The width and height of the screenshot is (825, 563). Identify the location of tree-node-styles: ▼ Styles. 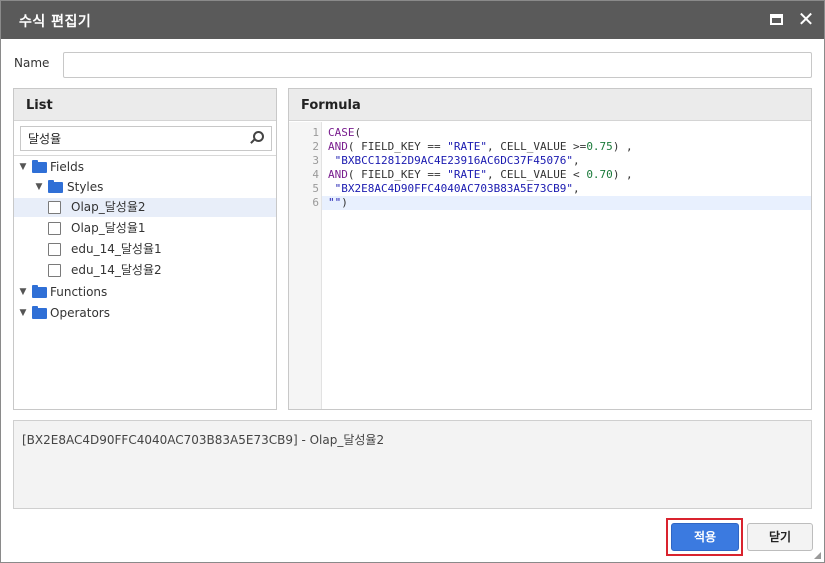
(145, 187).